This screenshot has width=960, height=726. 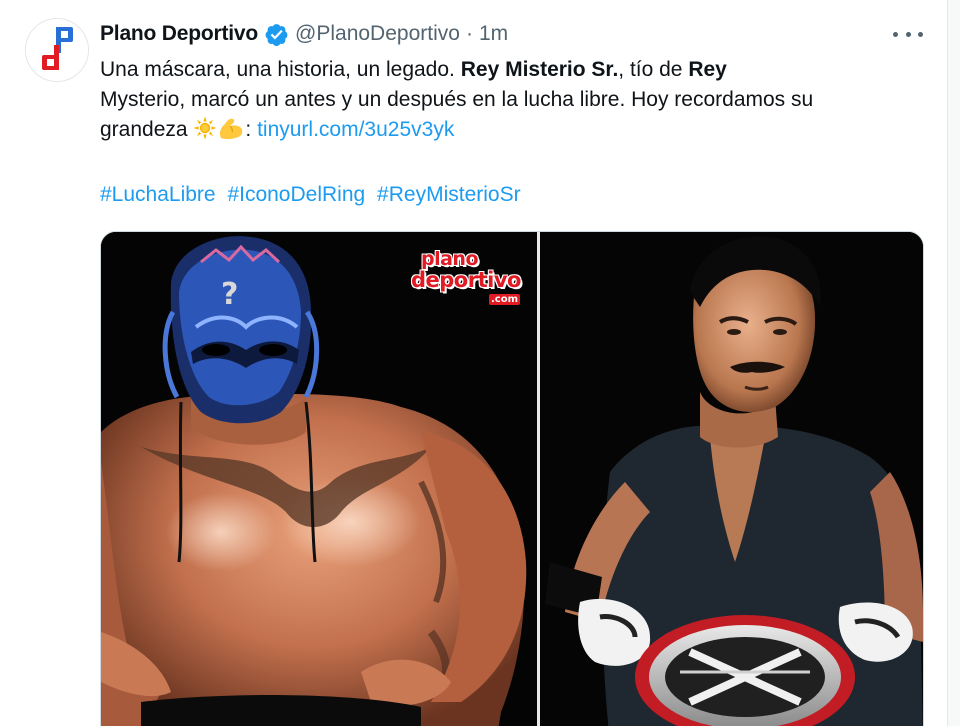 What do you see at coordinates (276, 34) in the screenshot?
I see `verified-badge-icon` at bounding box center [276, 34].